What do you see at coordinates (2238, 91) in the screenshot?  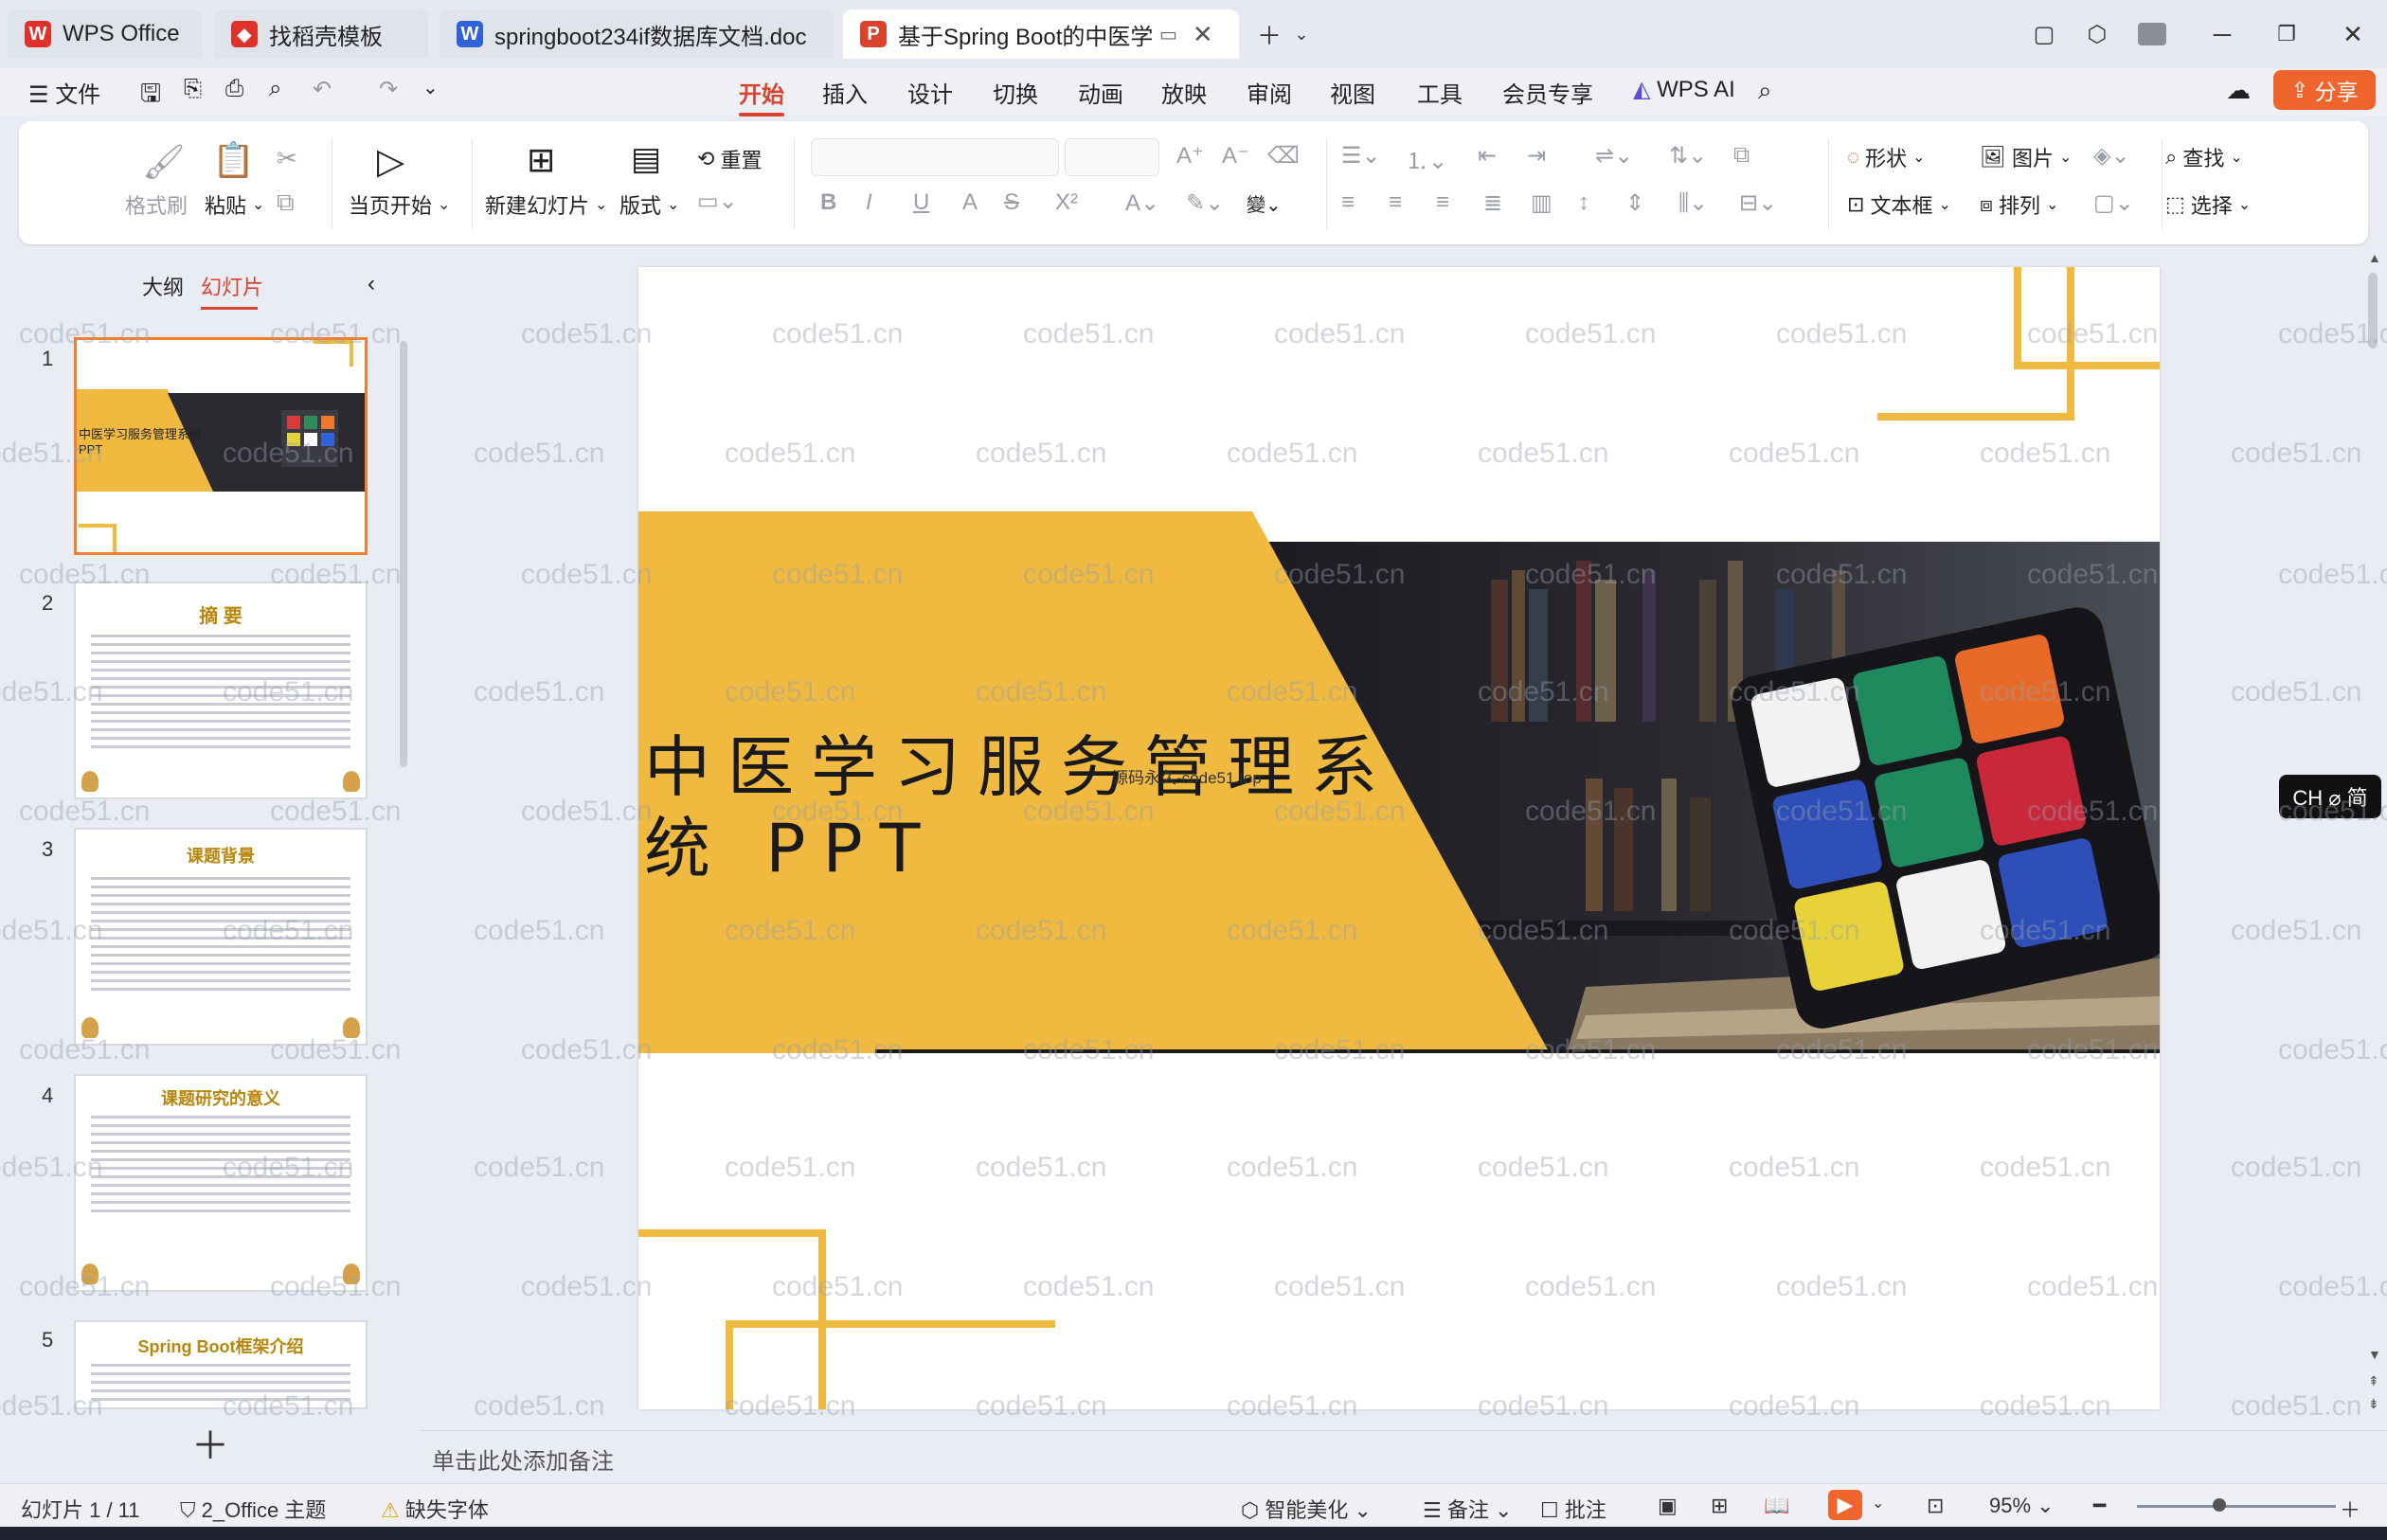 I see `cloud-upload-icon: ☁` at bounding box center [2238, 91].